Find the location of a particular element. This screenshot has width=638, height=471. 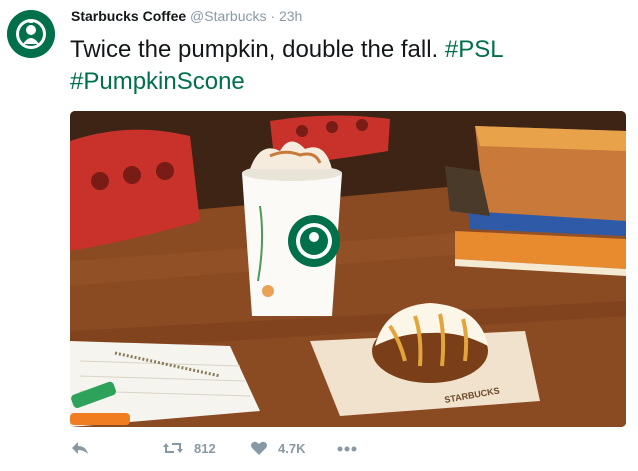

more-button is located at coordinates (347, 448).